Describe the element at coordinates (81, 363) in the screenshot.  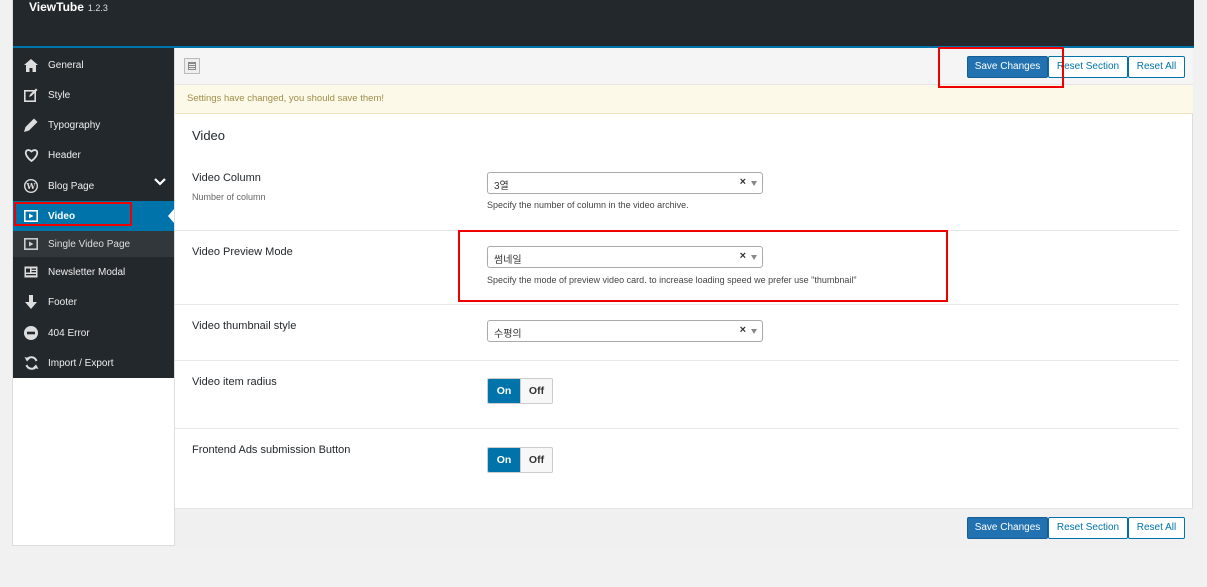
I see `sidebar-item-label: Import / Export` at that location.